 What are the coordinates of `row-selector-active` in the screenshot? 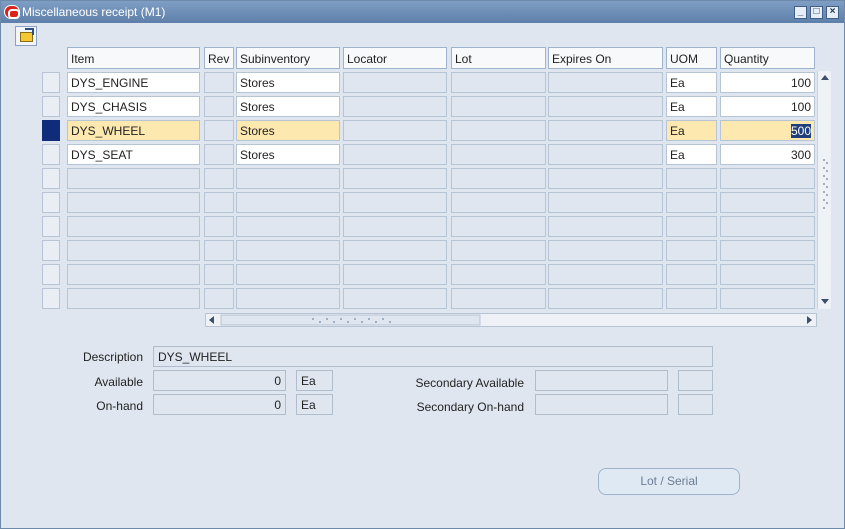 It's located at (51, 130).